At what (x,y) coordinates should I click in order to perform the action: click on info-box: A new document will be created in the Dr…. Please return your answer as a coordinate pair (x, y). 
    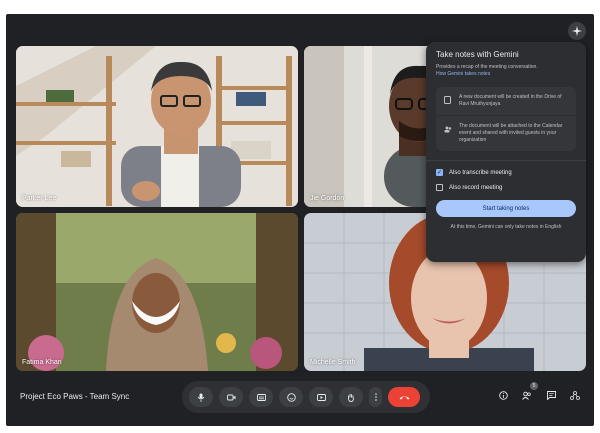
    Looking at the image, I should click on (506, 119).